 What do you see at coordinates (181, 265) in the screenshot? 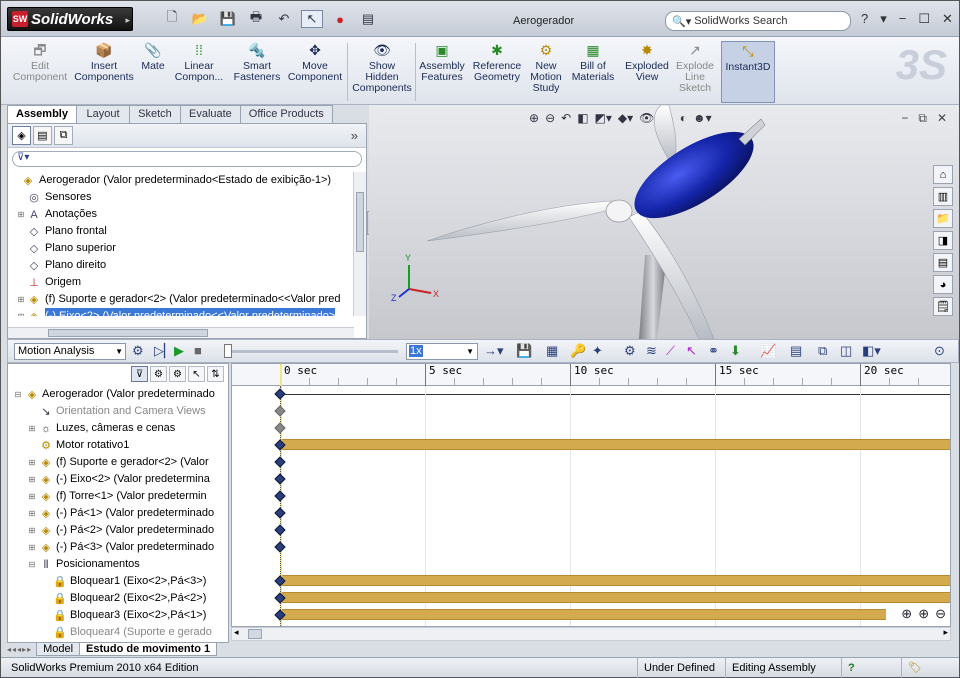
I see `feature-tree-item: ◇ Plano direito` at bounding box center [181, 265].